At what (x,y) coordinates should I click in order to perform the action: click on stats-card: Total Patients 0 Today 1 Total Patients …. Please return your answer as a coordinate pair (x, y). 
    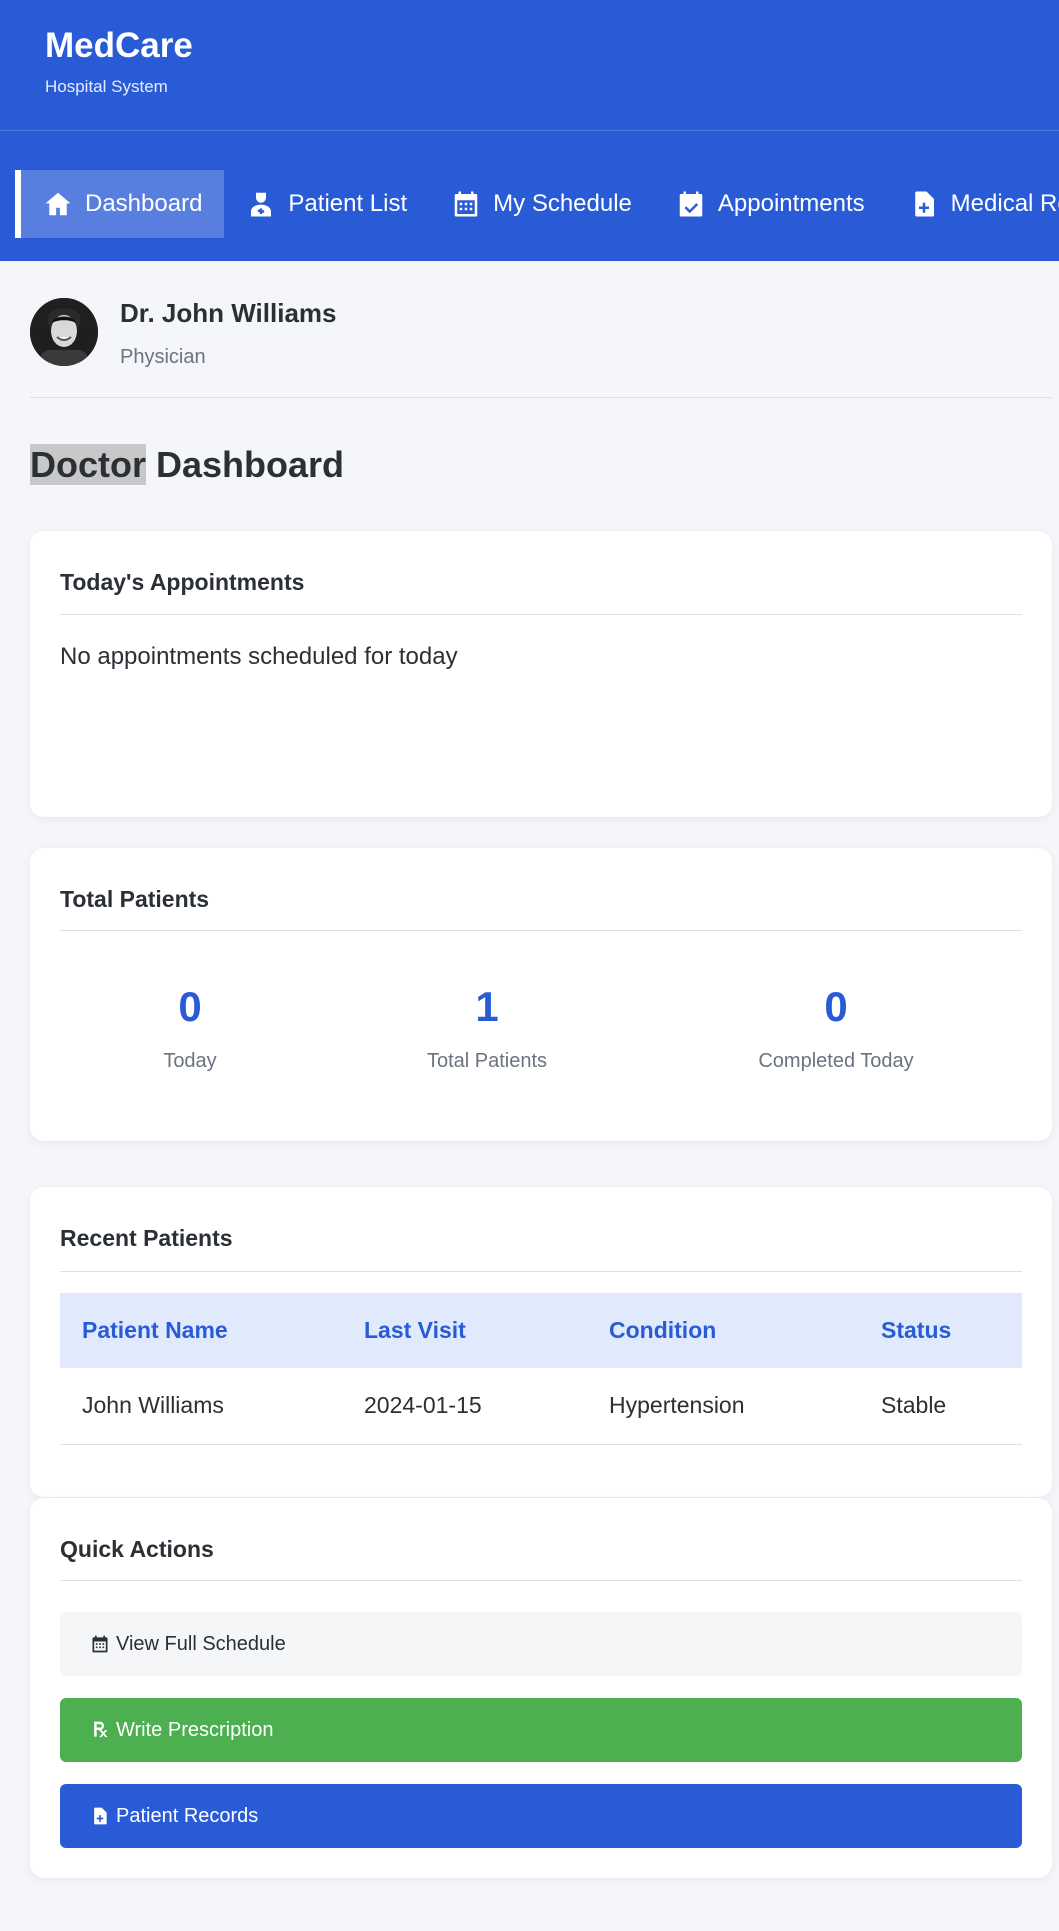
    Looking at the image, I should click on (541, 994).